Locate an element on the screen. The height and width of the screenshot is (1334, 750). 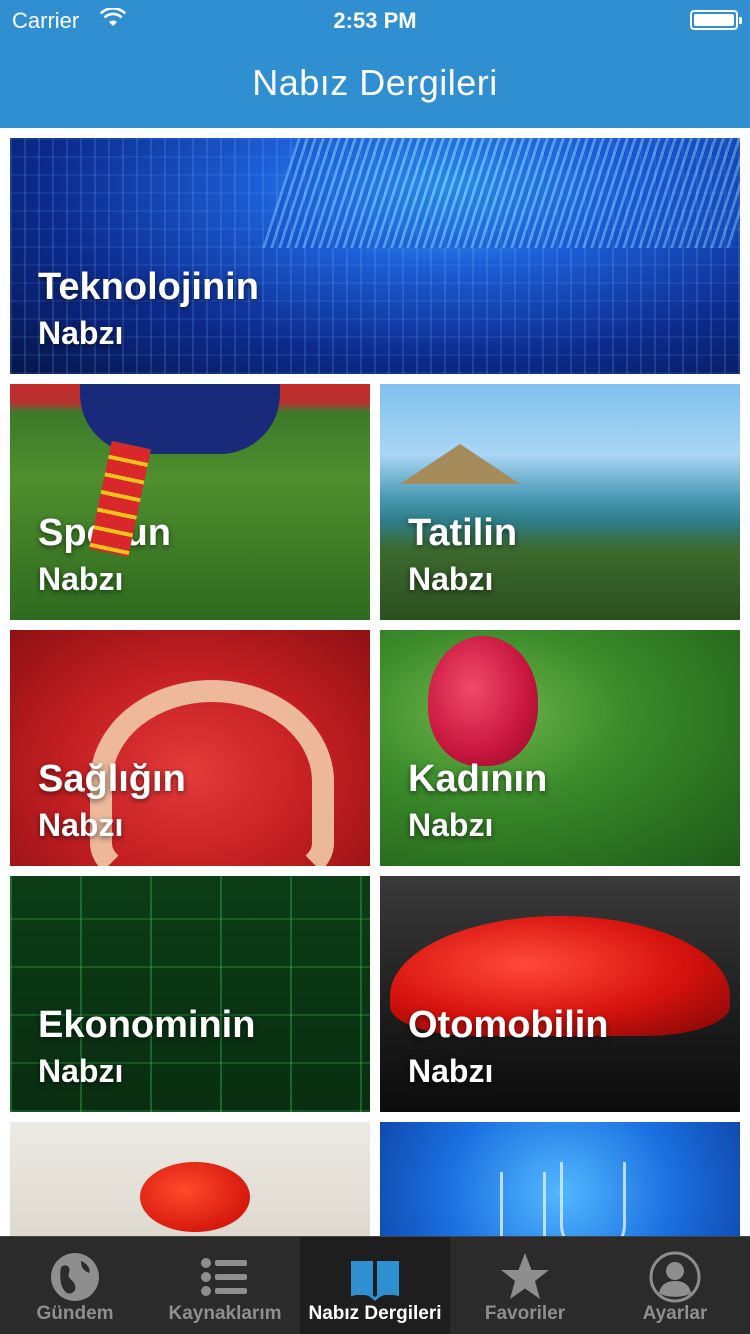
magazine-card-food is located at coordinates (190, 1179).